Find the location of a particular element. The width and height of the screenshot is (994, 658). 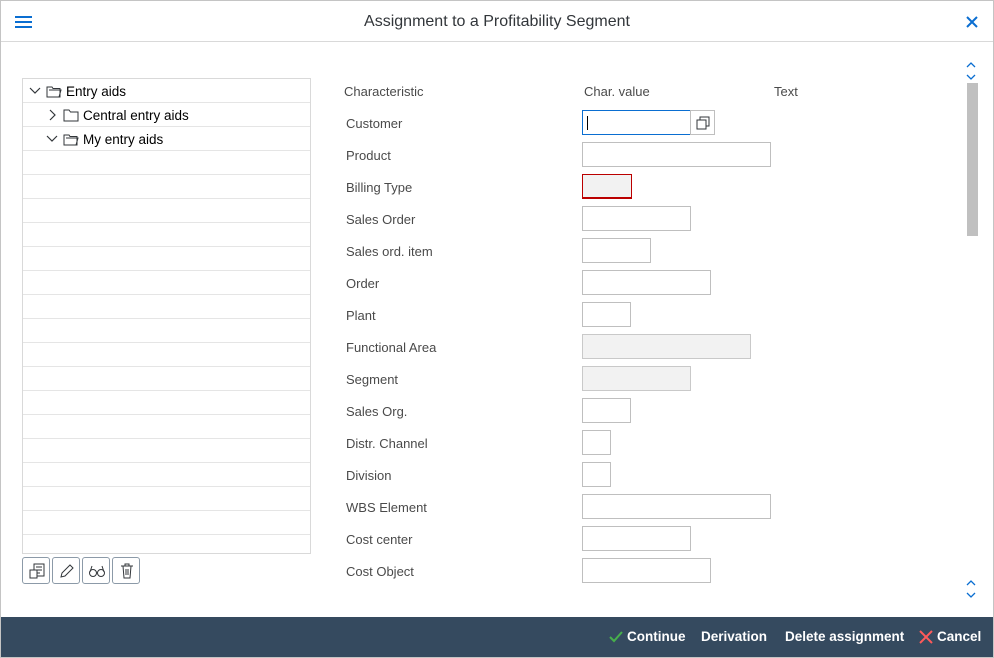

checkmark-icon is located at coordinates (616, 637).